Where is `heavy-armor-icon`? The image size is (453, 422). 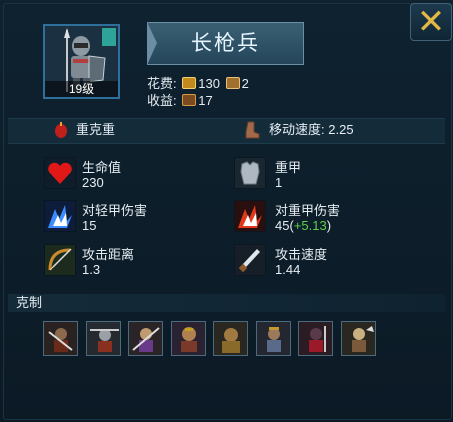
heavy-armor-icon is located at coordinates (250, 173).